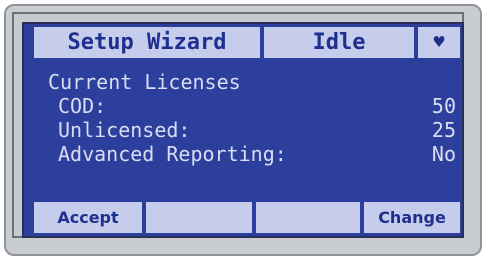 This screenshot has width=489, height=263. What do you see at coordinates (443, 130) in the screenshot?
I see `license-value: 25` at bounding box center [443, 130].